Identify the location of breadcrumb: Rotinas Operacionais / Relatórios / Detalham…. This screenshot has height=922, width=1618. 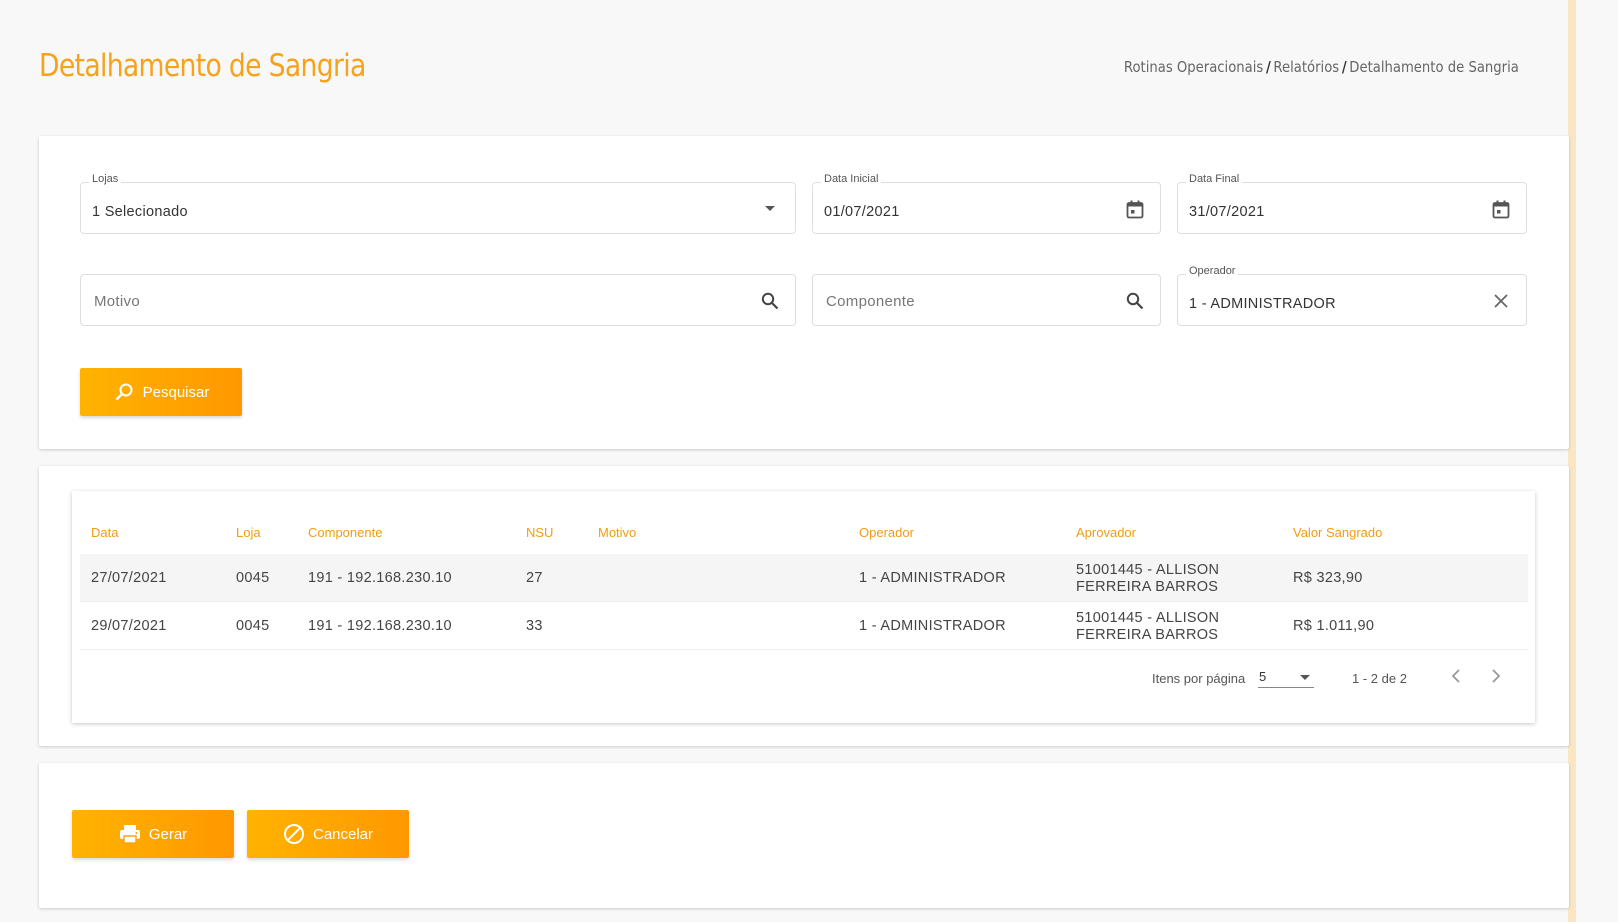
(1321, 67).